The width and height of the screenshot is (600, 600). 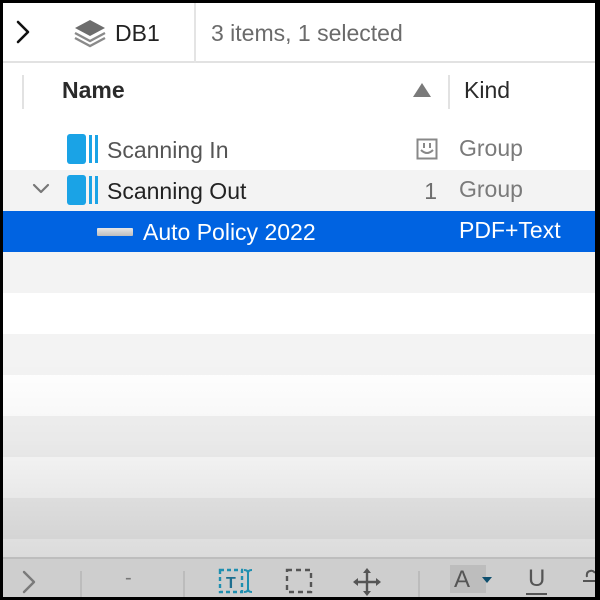 I want to click on item-name: Scanning Out, so click(x=177, y=191).